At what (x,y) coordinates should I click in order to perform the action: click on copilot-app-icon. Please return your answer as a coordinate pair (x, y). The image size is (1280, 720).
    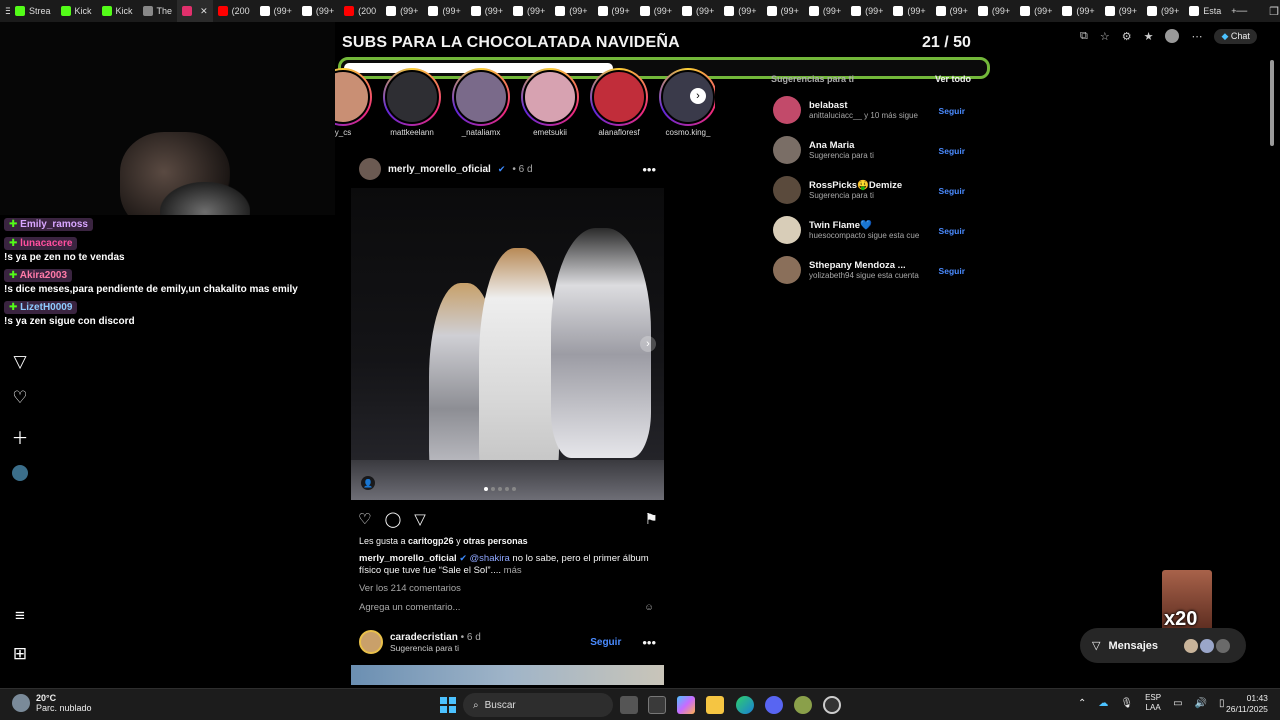
    Looking at the image, I should click on (686, 705).